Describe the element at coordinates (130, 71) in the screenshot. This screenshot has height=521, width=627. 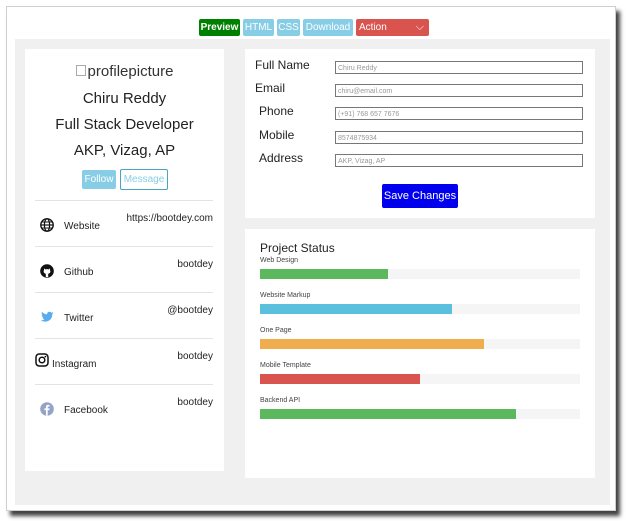
I see `profile-picture-alt: profilepicture` at that location.